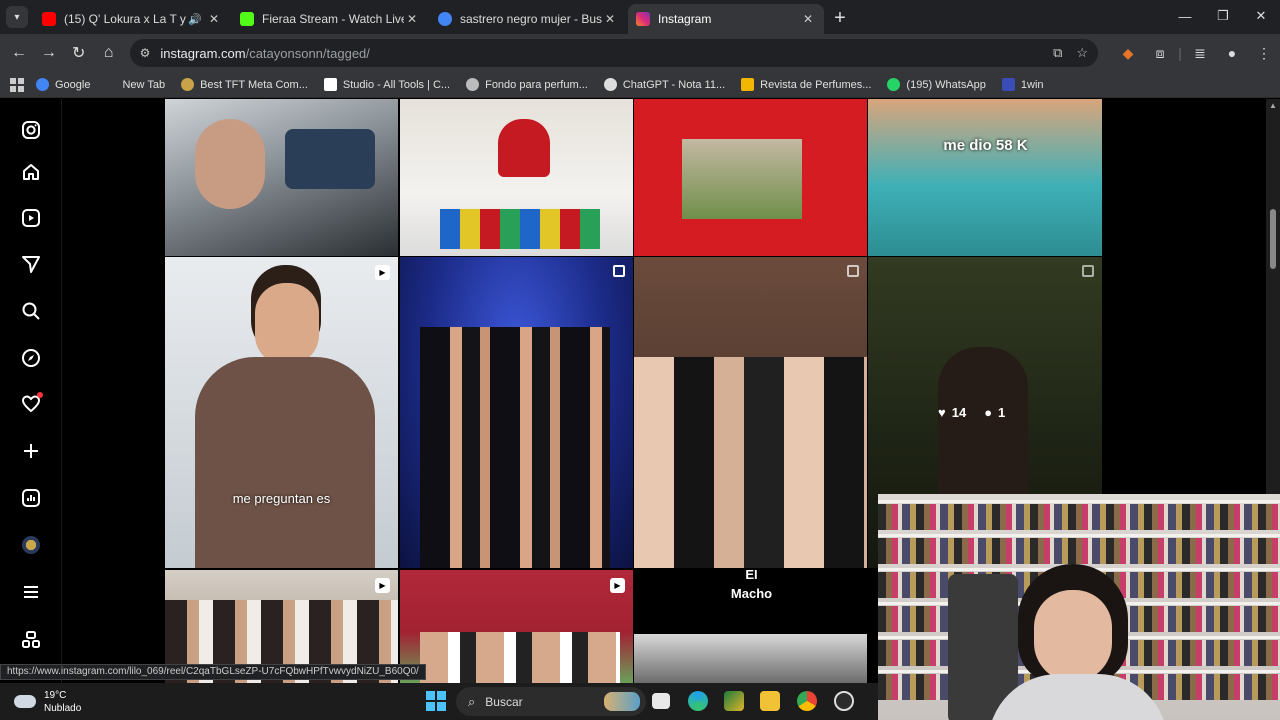 Image resolution: width=1280 pixels, height=720 pixels. I want to click on tab-youtube: (15) Q' Lokura x La T y La M 🔊 ✕, so click(132, 19).